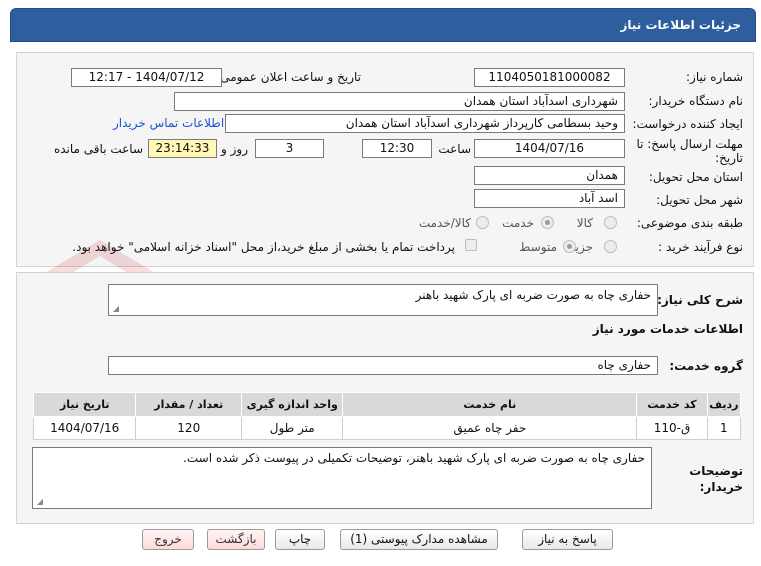  Describe the element at coordinates (518, 223) in the screenshot. I see `category-service-label: خدمت` at that location.